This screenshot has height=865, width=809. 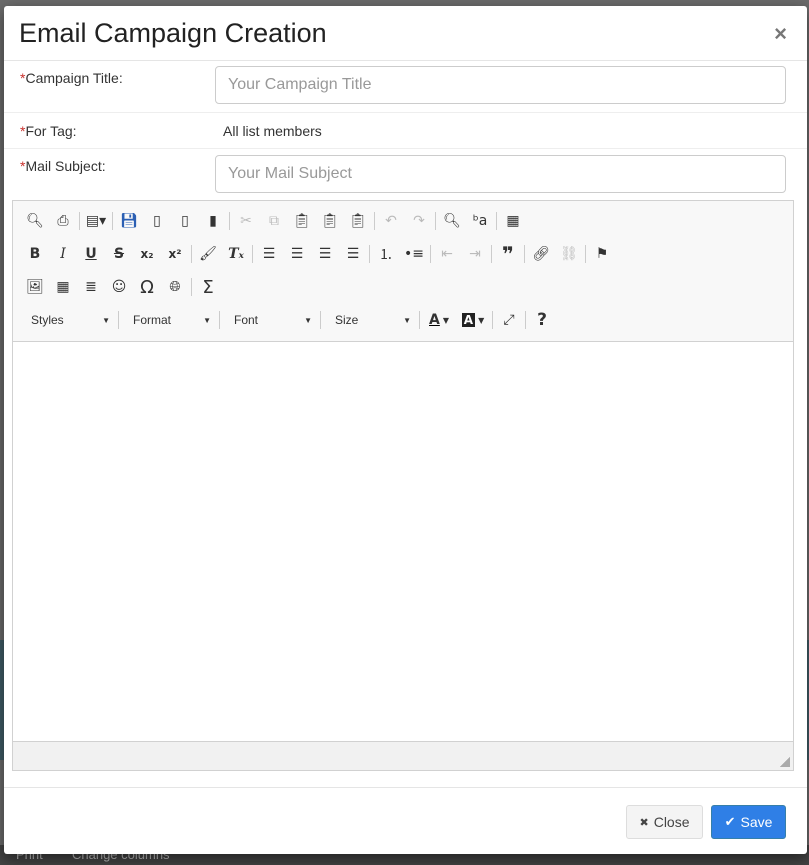 What do you see at coordinates (208, 254) in the screenshot?
I see `format-painter-icon: 🖌︎` at bounding box center [208, 254].